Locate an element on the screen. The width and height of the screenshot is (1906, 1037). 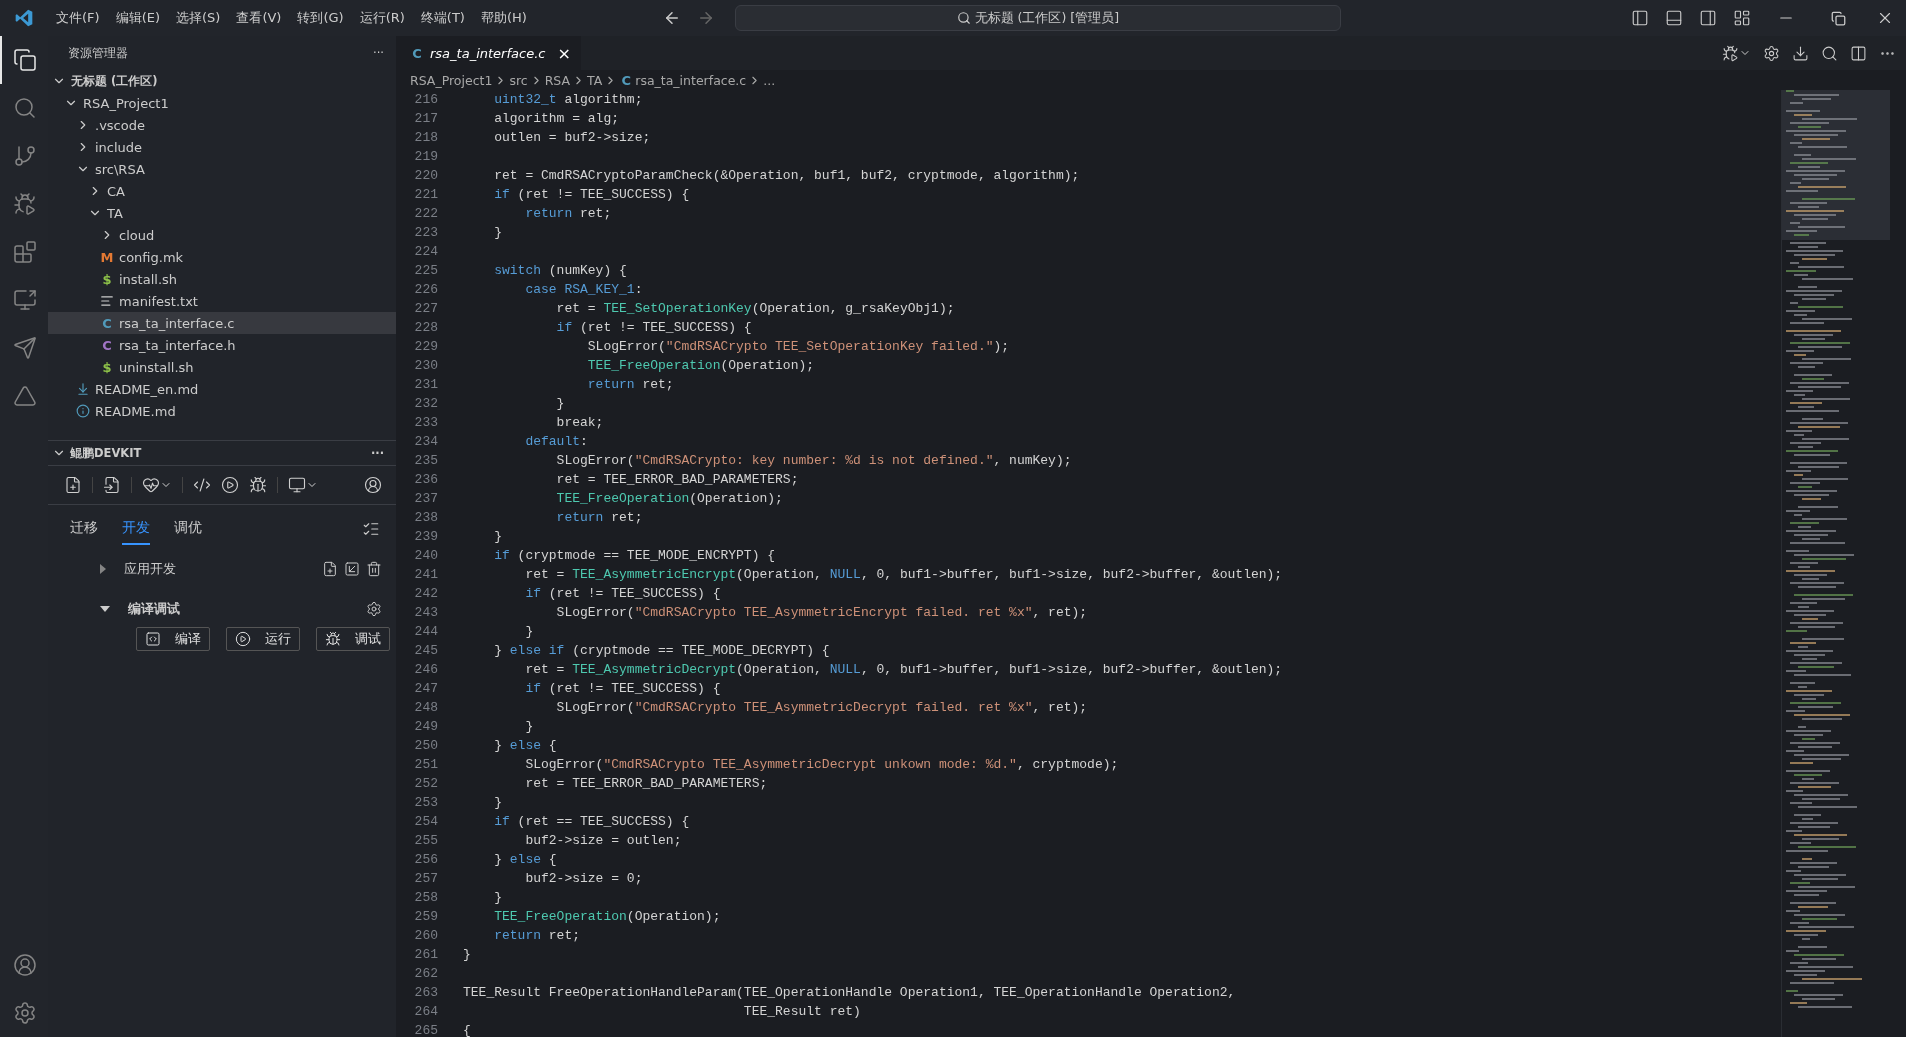
menu-item: 转到(G) is located at coordinates (320, 18).